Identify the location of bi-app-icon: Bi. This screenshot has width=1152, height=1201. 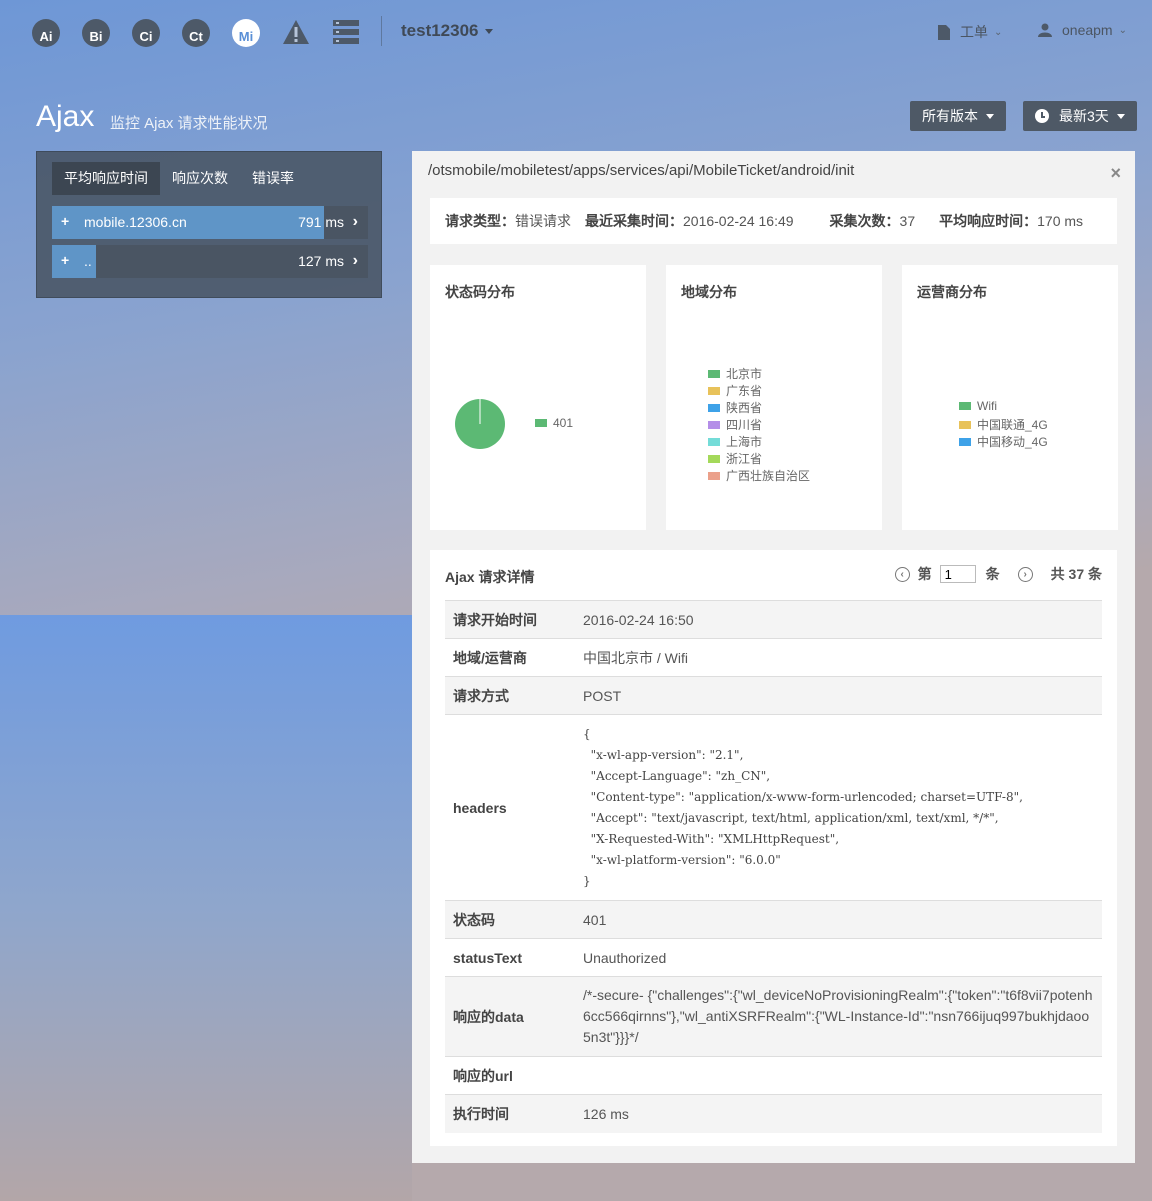
(96, 33).